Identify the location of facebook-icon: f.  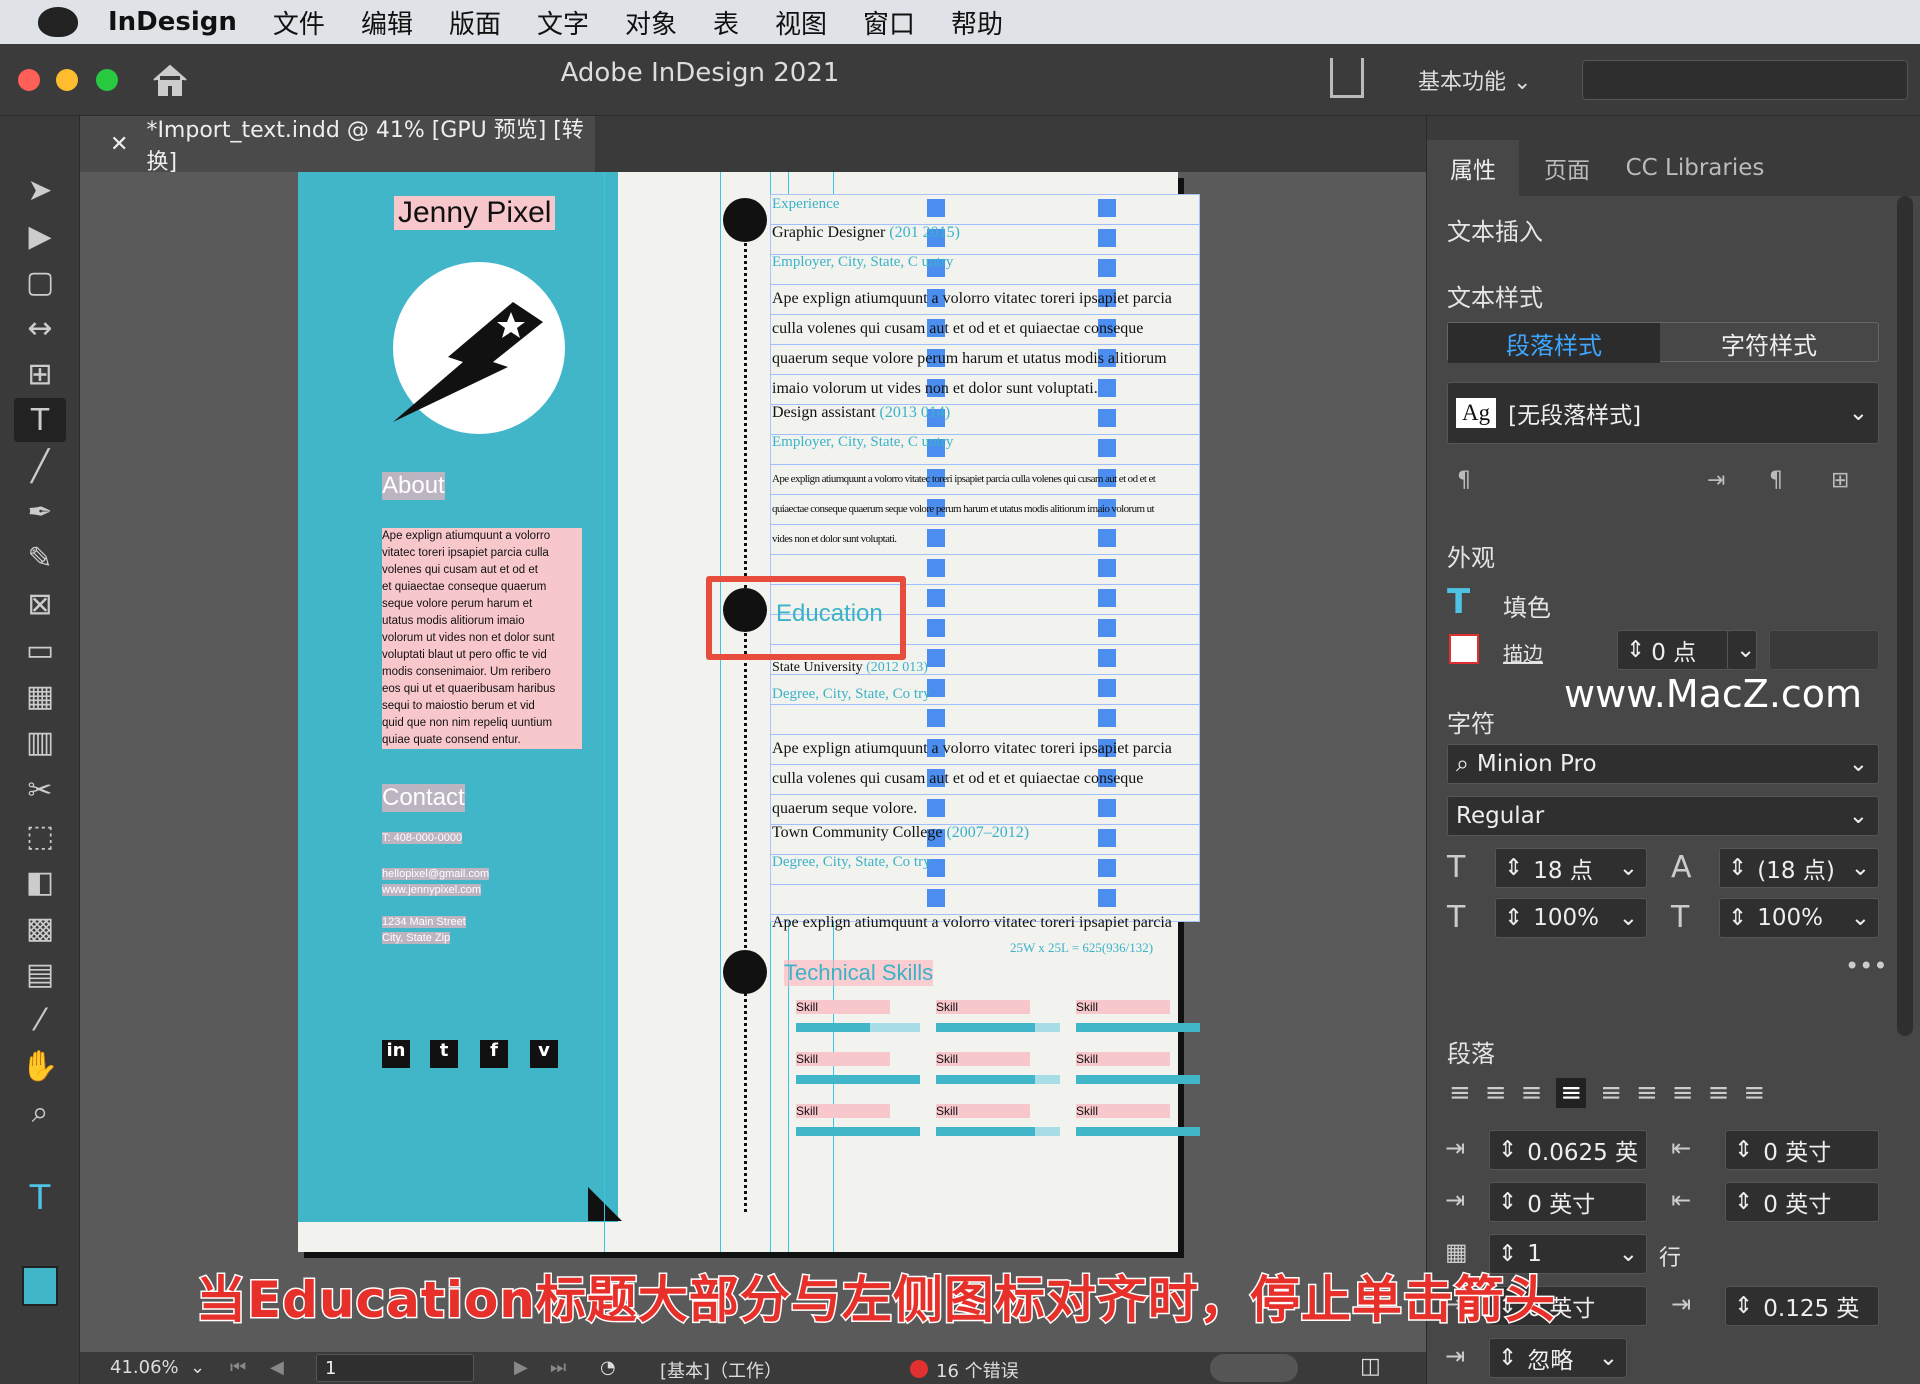
(494, 1054).